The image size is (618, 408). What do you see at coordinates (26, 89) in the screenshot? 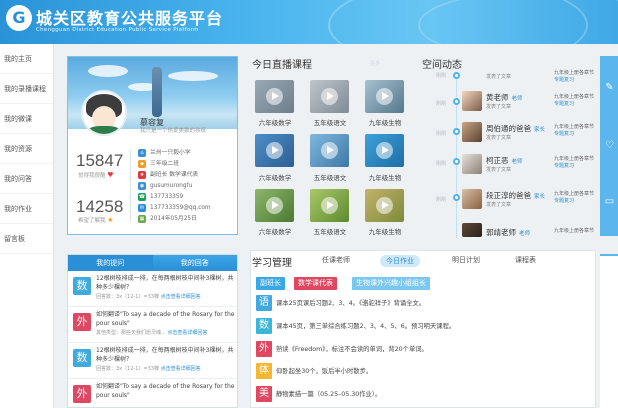
I see `sidebar-item-recorded-courses: 我的录播课程` at bounding box center [26, 89].